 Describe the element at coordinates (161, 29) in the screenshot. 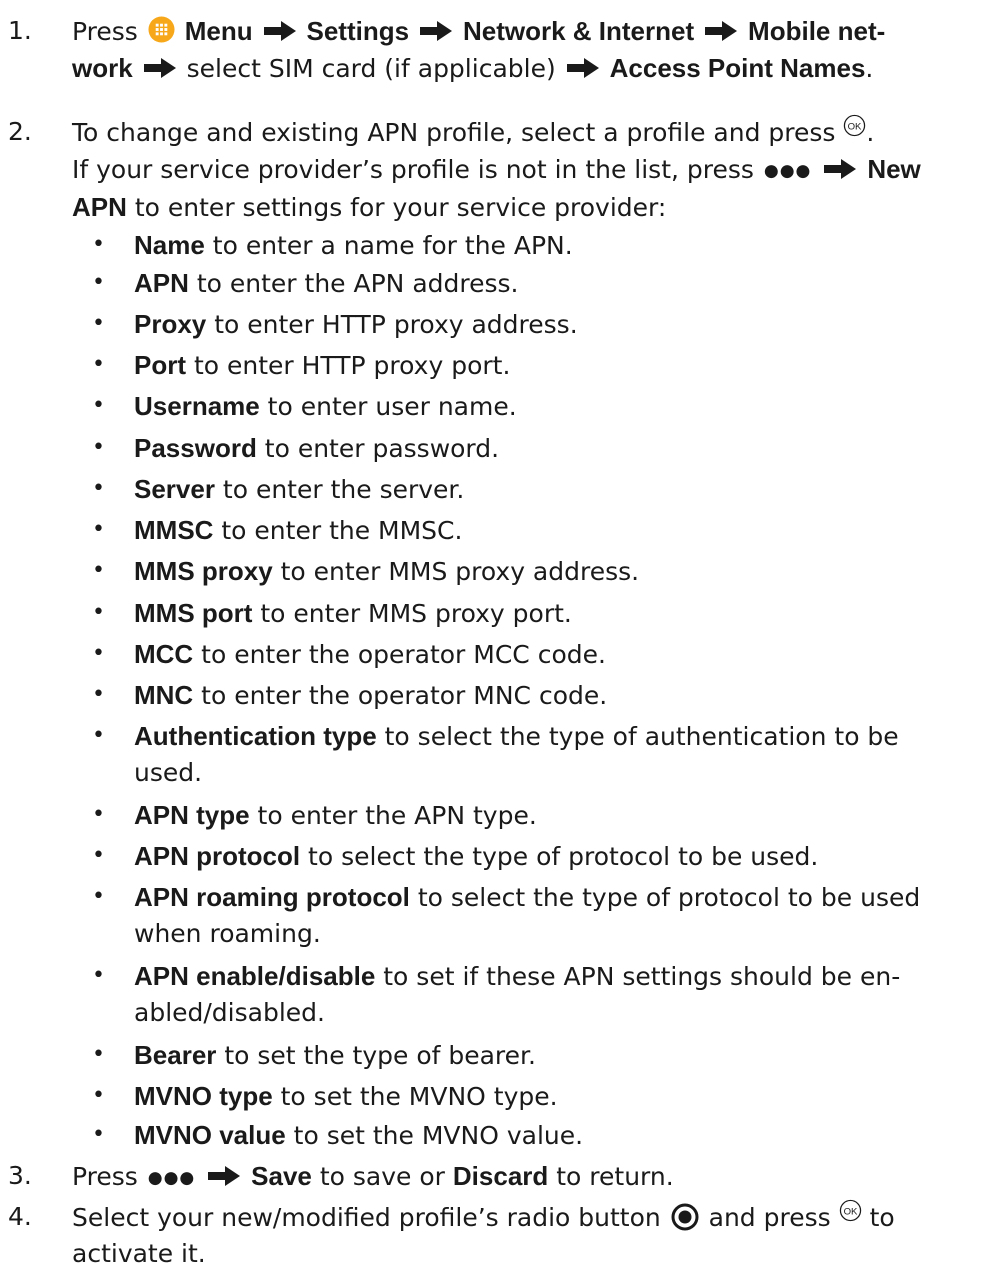

I see `menu-icon` at that location.